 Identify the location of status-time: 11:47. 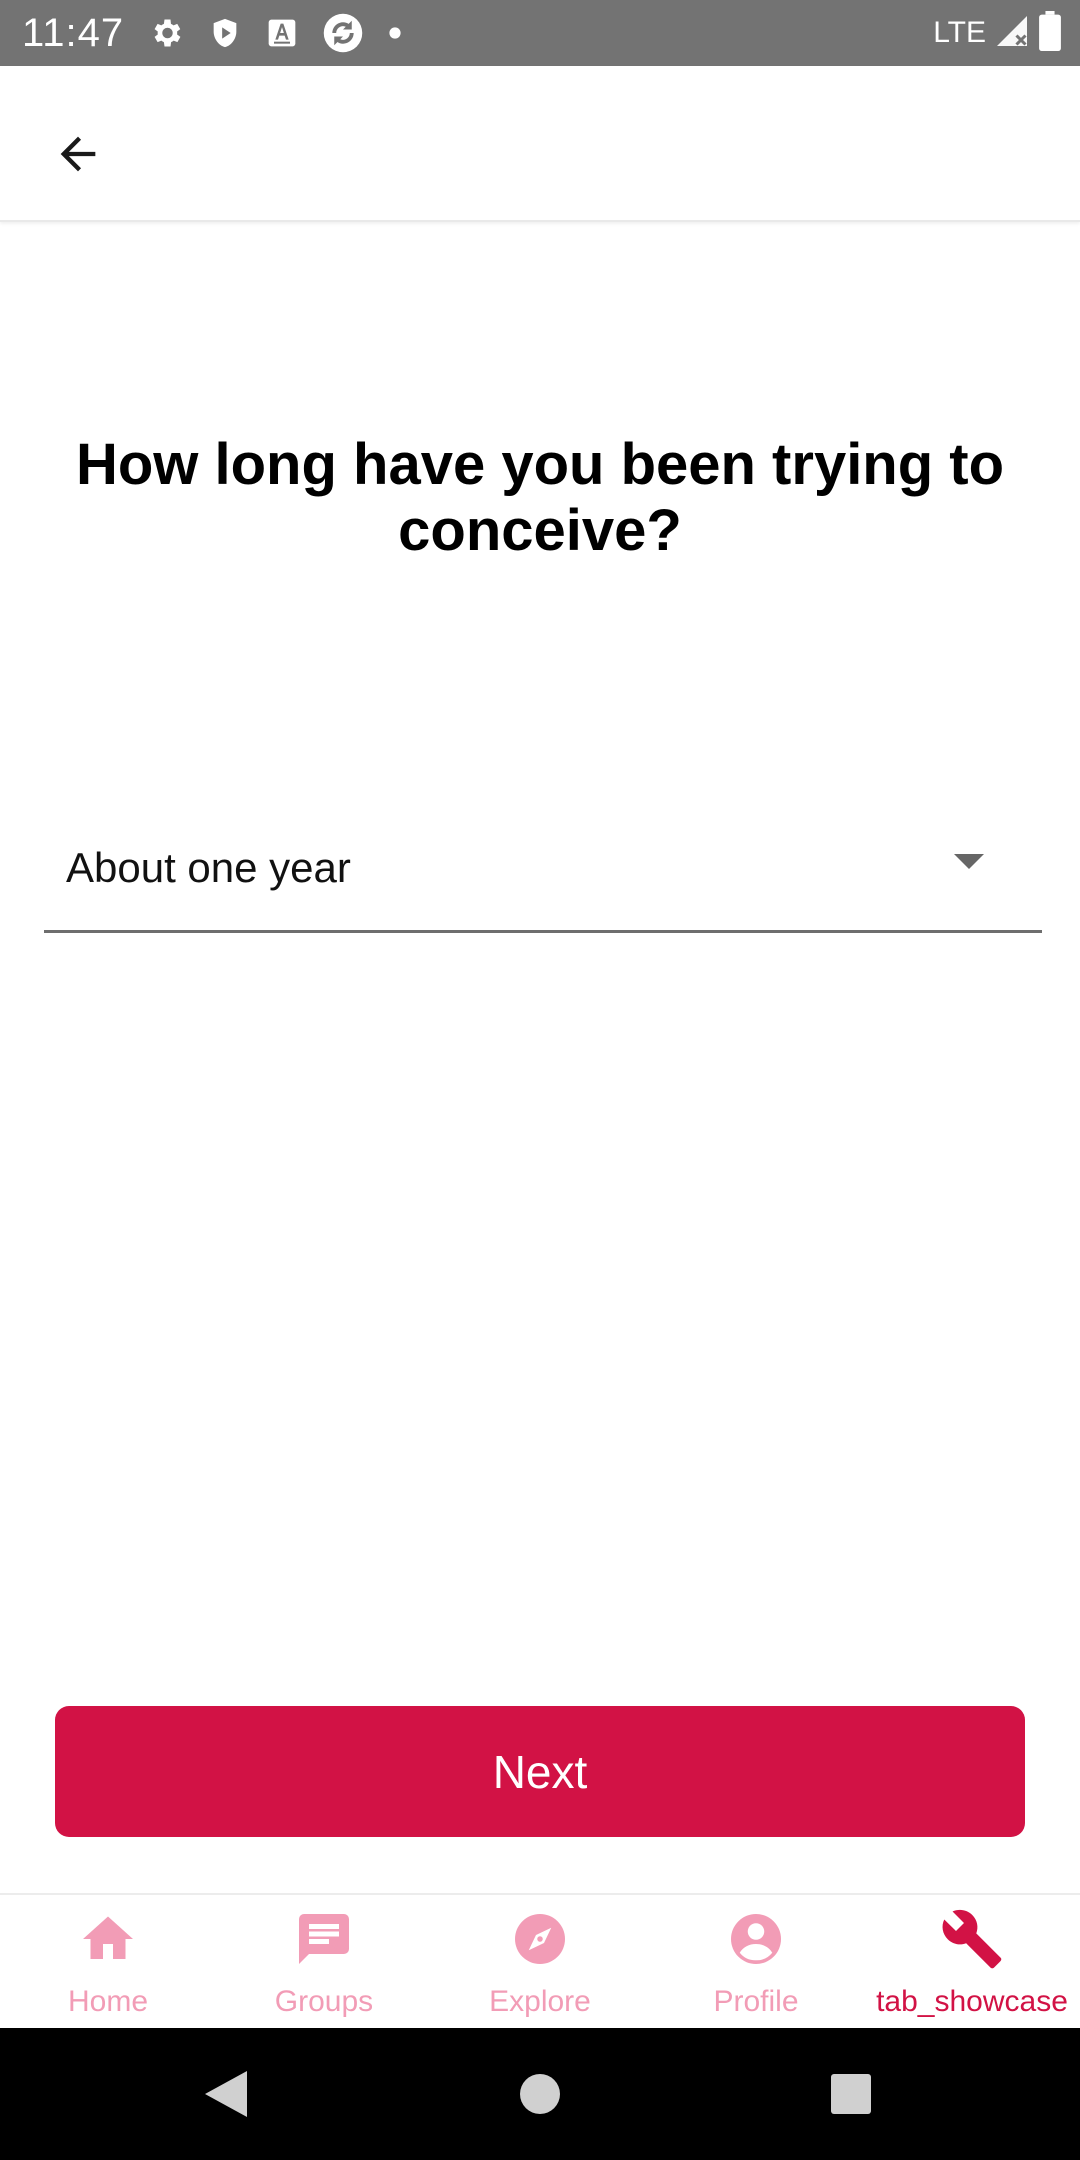
(73, 33).